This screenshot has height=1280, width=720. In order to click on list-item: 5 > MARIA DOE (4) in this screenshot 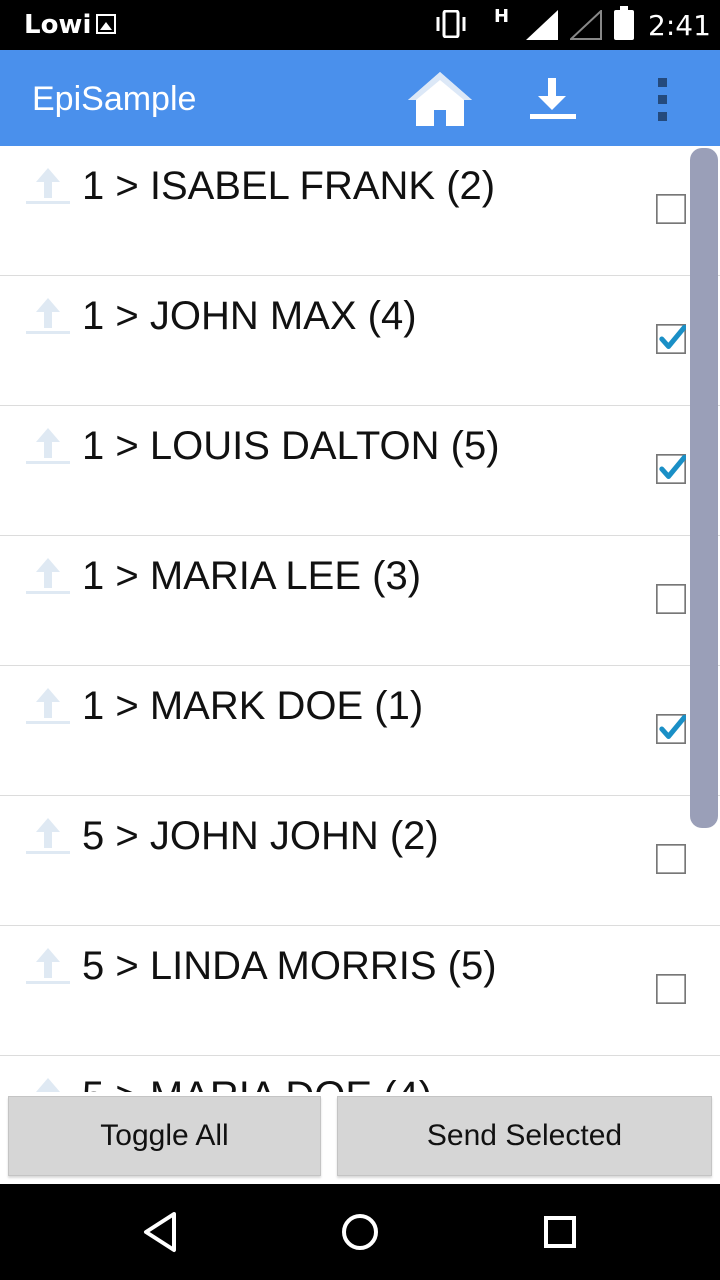, I will do `click(360, 1074)`.